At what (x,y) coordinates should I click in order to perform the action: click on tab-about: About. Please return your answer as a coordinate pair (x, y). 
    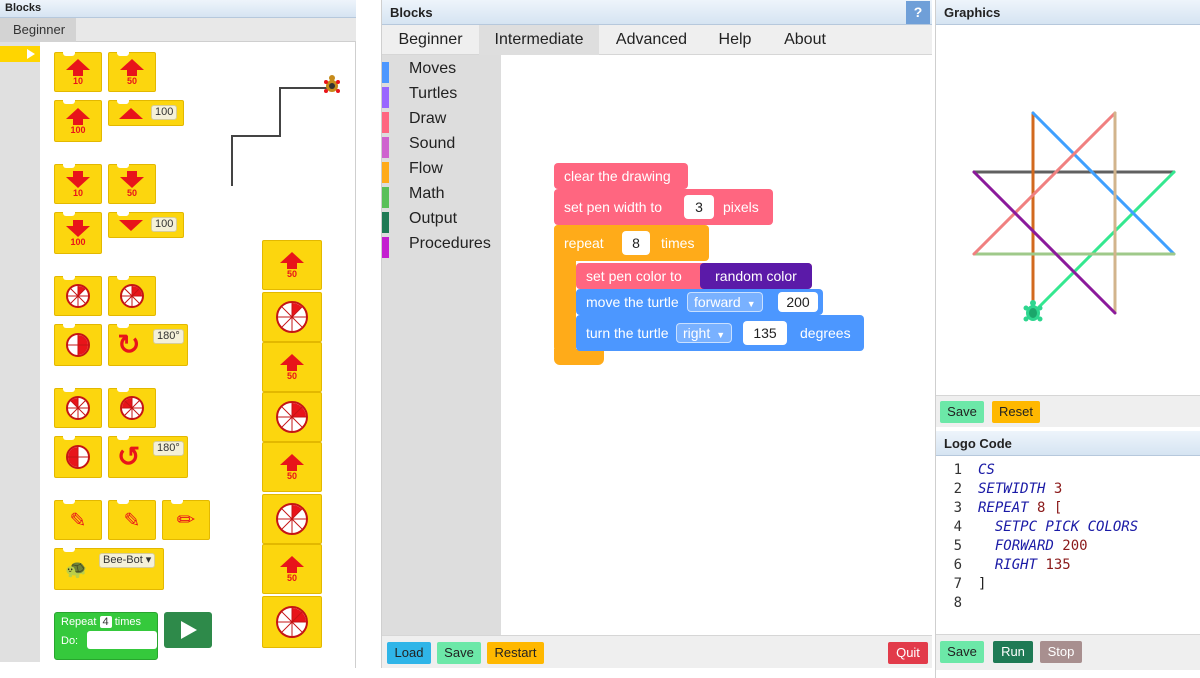
    Looking at the image, I should click on (805, 40).